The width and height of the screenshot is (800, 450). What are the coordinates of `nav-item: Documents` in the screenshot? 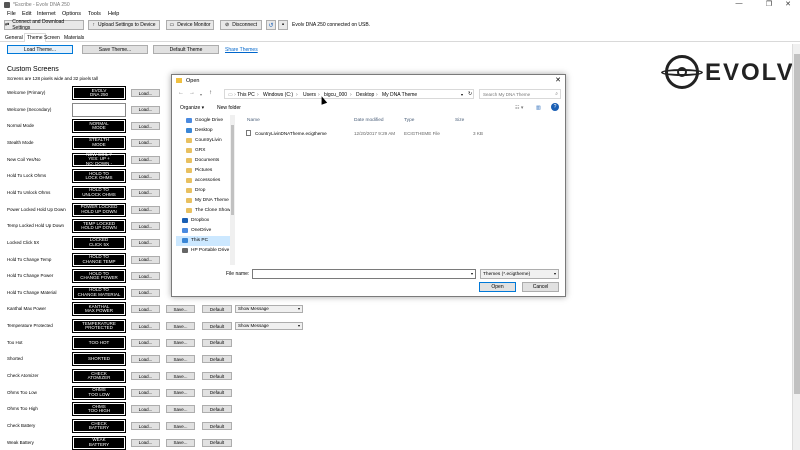 It's located at (204, 161).